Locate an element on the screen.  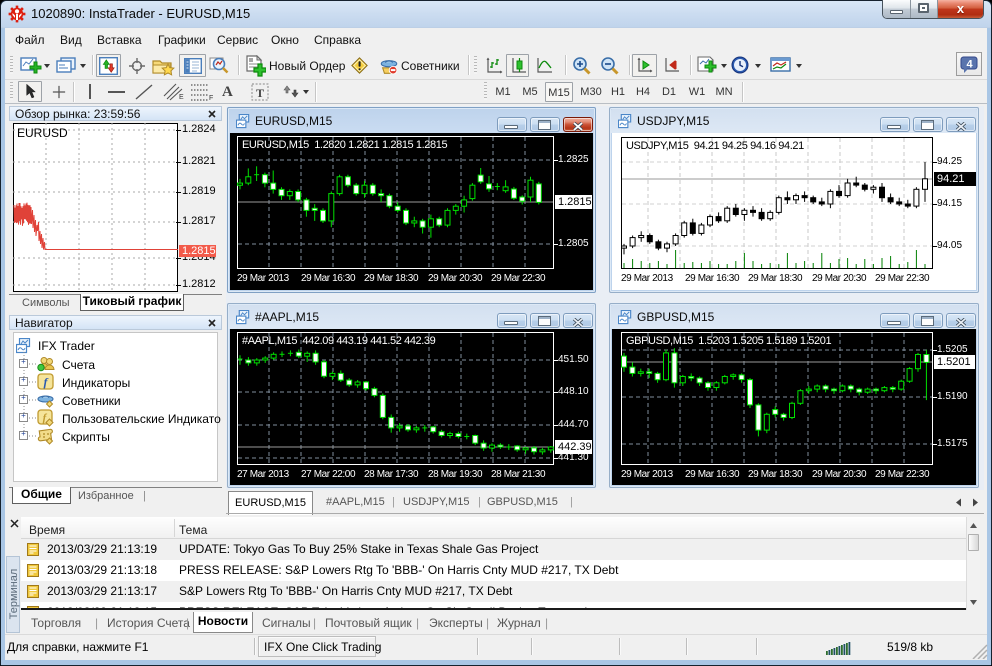
svg-text: T is located at coordinates (260, 93).